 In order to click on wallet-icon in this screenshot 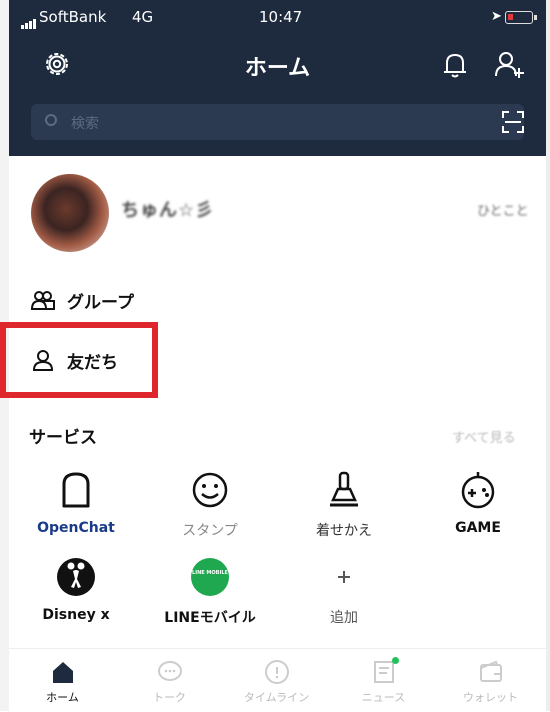, I will do `click(490, 671)`.